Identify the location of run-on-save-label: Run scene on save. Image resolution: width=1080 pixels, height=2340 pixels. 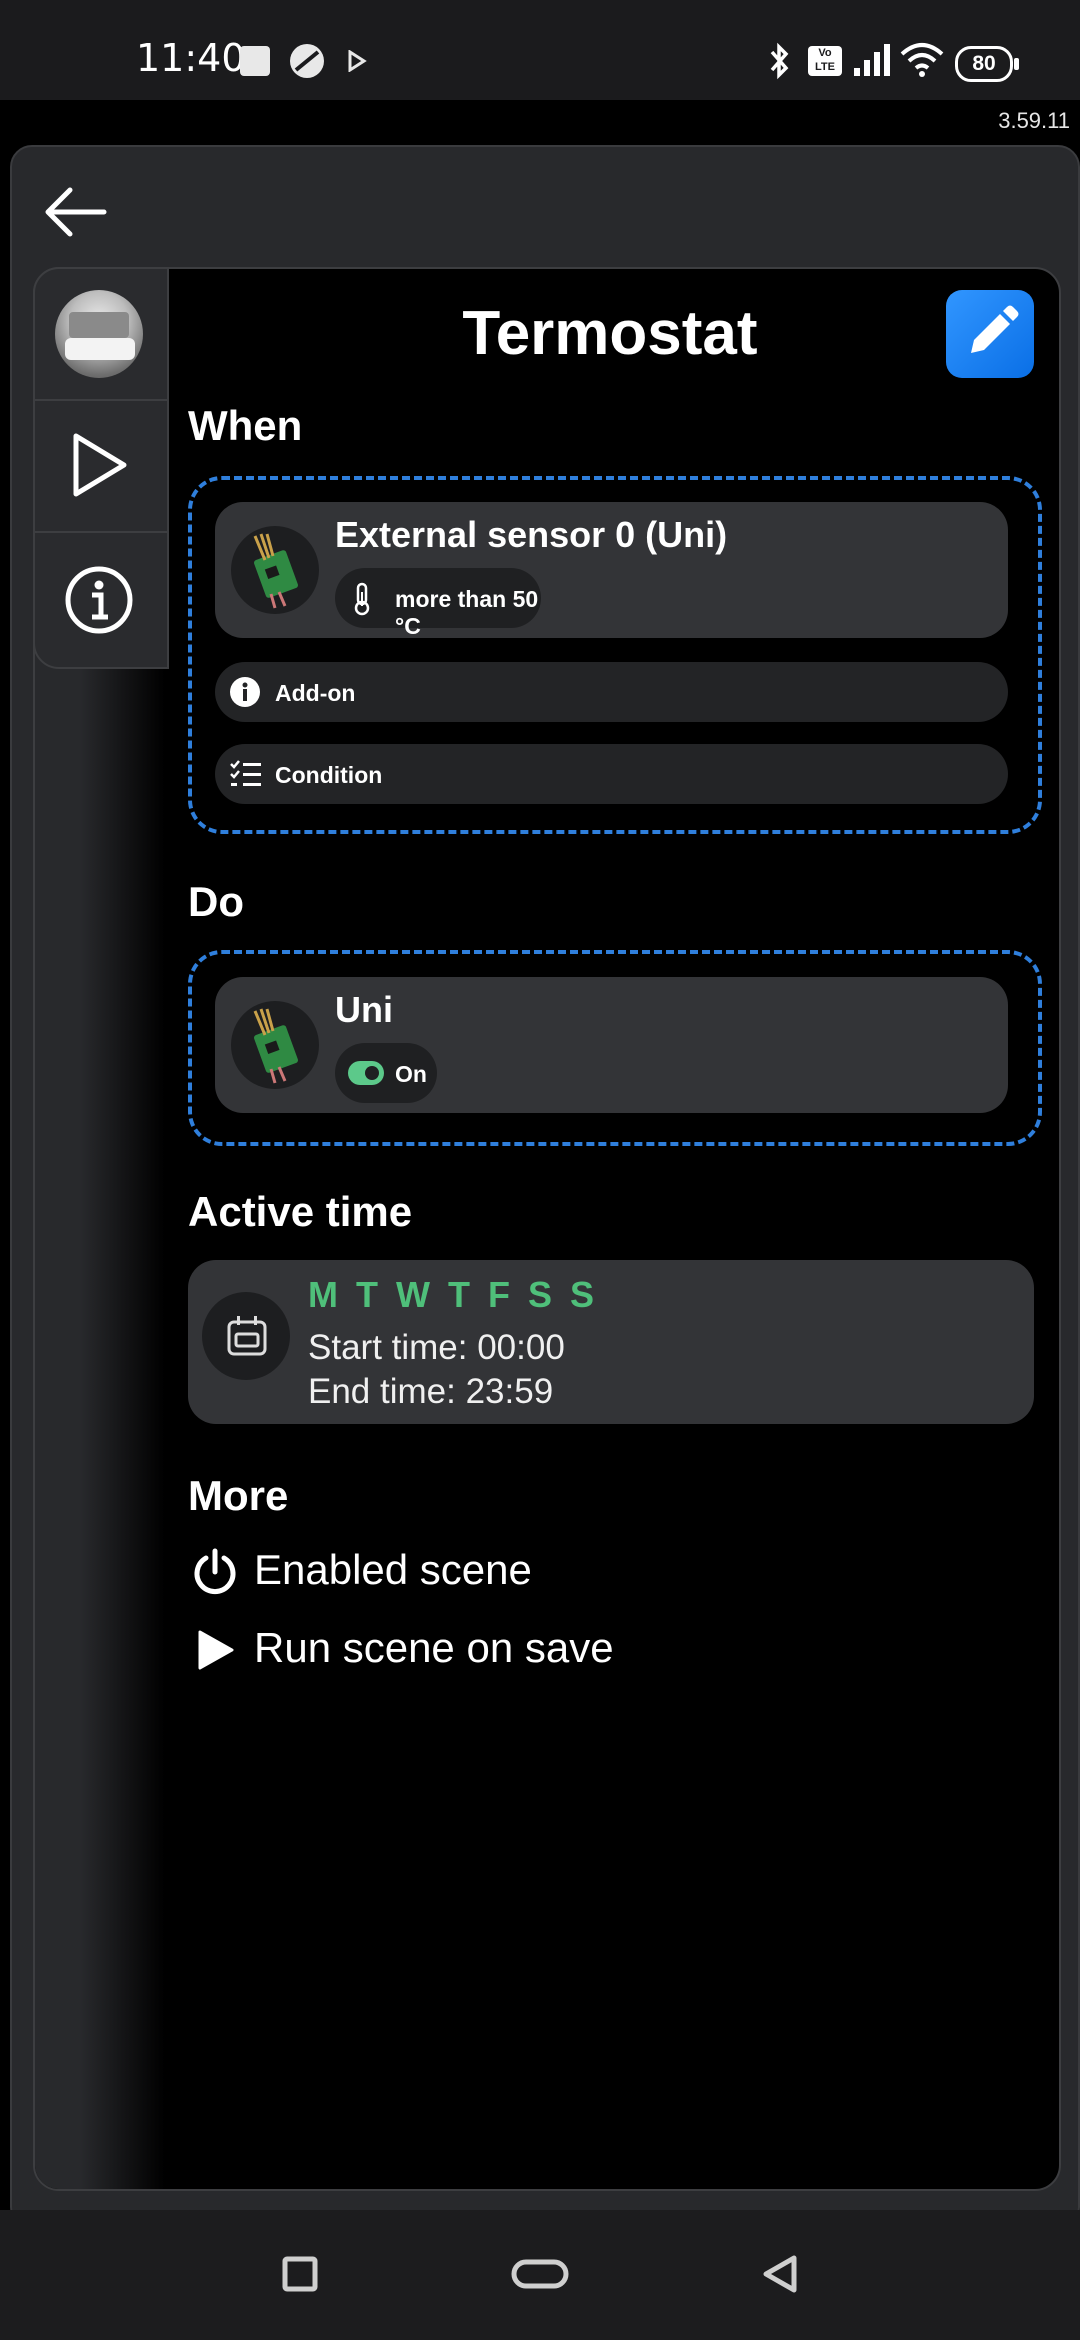
(434, 1647).